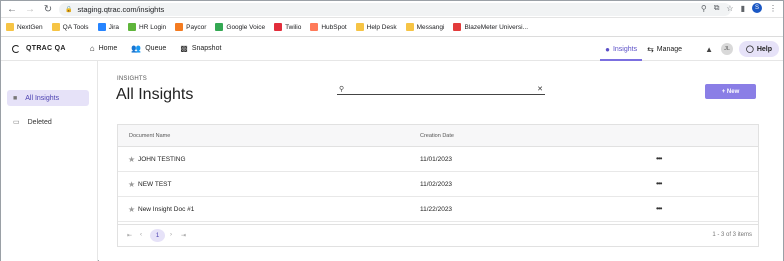  What do you see at coordinates (92, 48) in the screenshot?
I see `home-icon: ⌂` at bounding box center [92, 48].